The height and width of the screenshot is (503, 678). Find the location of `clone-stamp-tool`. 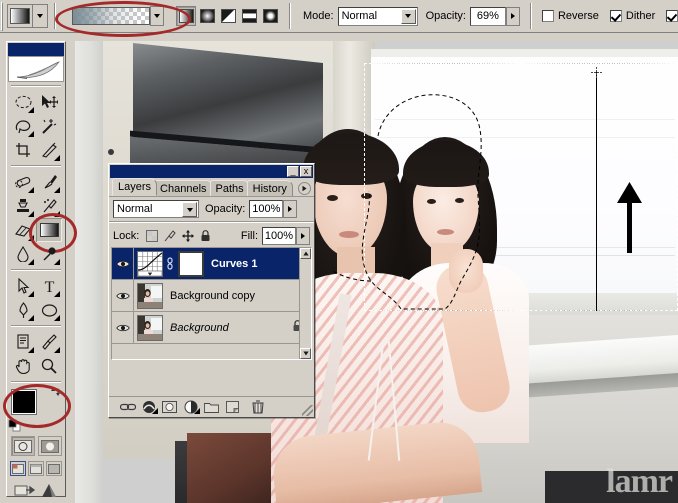

clone-stamp-tool is located at coordinates (23, 206).